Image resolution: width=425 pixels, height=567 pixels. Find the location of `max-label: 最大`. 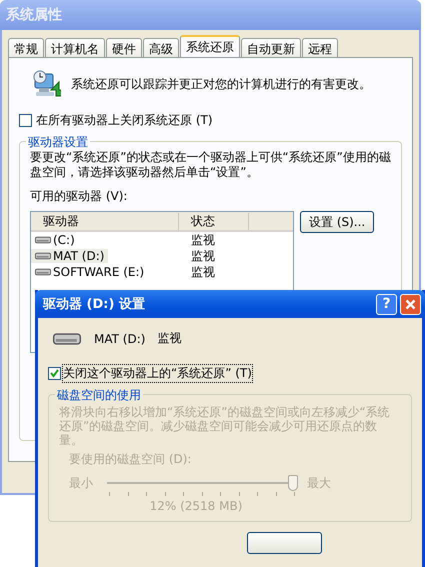

max-label: 最大 is located at coordinates (319, 483).